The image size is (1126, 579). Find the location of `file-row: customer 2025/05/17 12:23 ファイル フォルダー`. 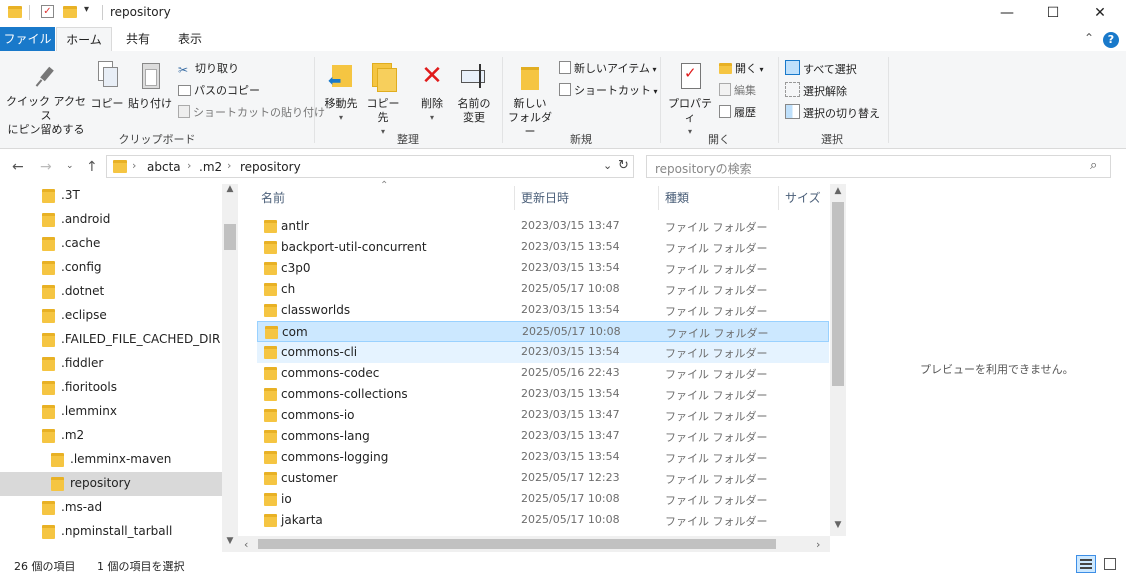

file-row: customer 2025/05/17 12:23 ファイル フォルダー is located at coordinates (543, 478).